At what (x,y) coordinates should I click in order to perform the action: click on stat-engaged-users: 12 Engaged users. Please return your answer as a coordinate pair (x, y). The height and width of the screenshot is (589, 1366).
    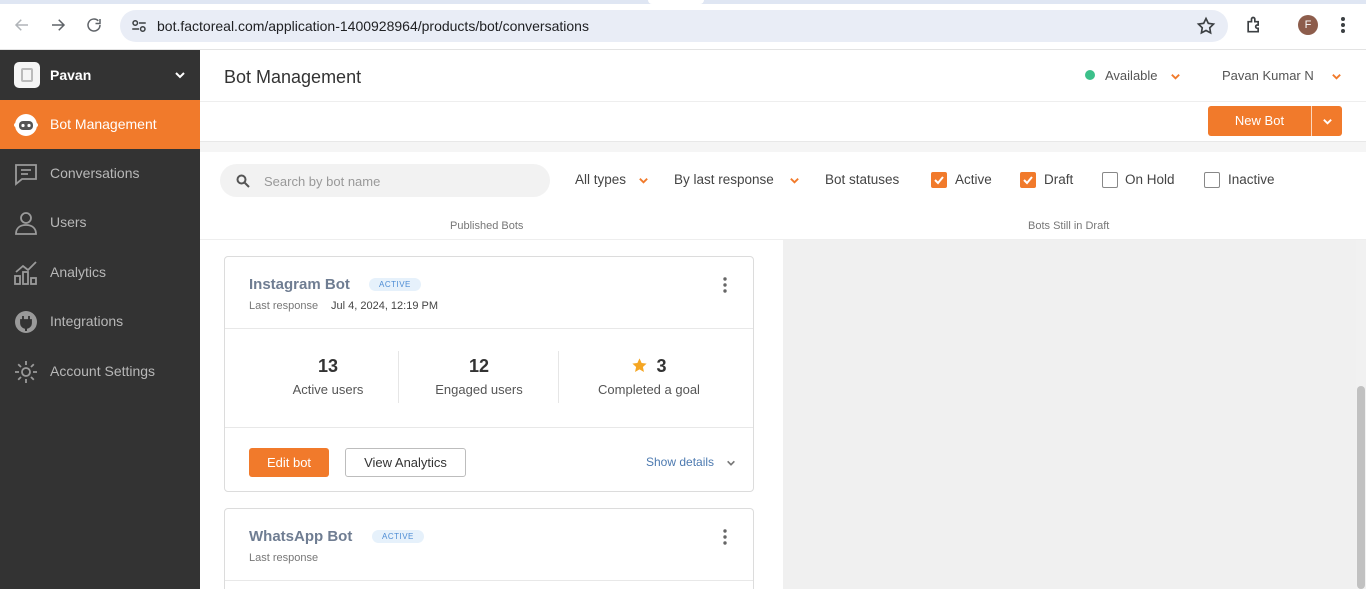
    Looking at the image, I should click on (479, 378).